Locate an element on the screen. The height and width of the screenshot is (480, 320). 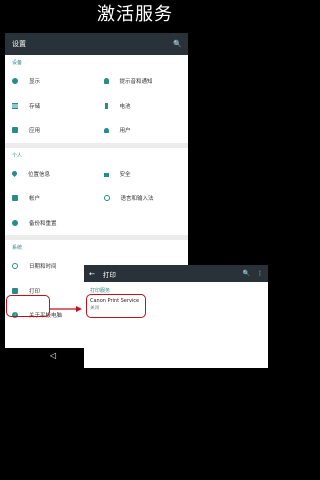
settings-item-label: 安全 is located at coordinates (125, 174).